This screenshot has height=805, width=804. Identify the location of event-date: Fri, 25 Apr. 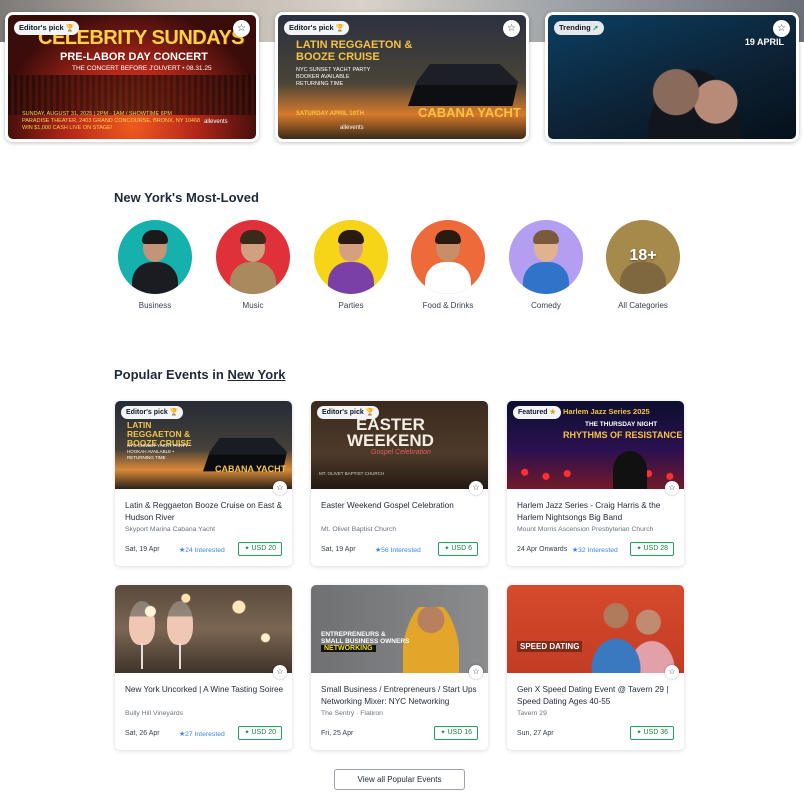
(337, 733).